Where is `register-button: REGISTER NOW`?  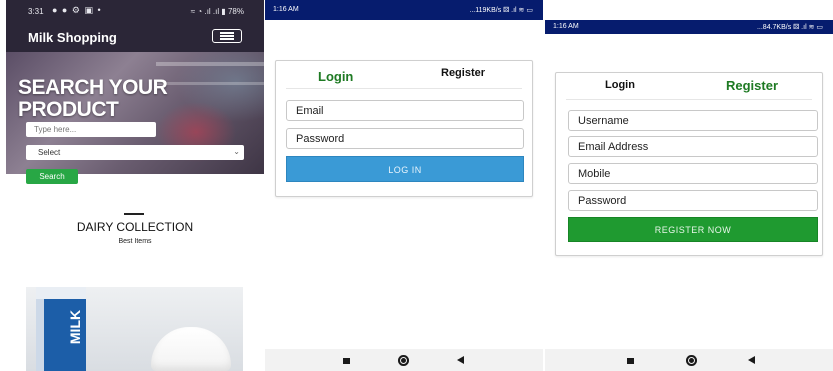
register-button: REGISTER NOW is located at coordinates (693, 229).